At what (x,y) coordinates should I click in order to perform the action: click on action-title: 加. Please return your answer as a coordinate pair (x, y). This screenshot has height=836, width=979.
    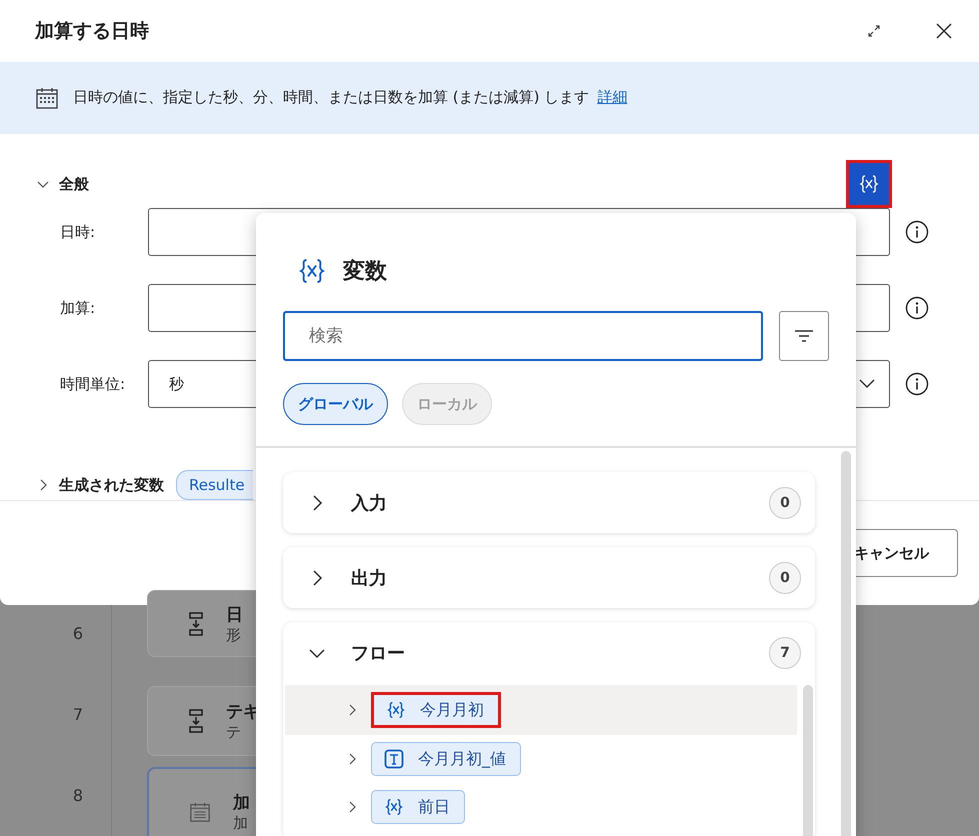
    Looking at the image, I should click on (241, 803).